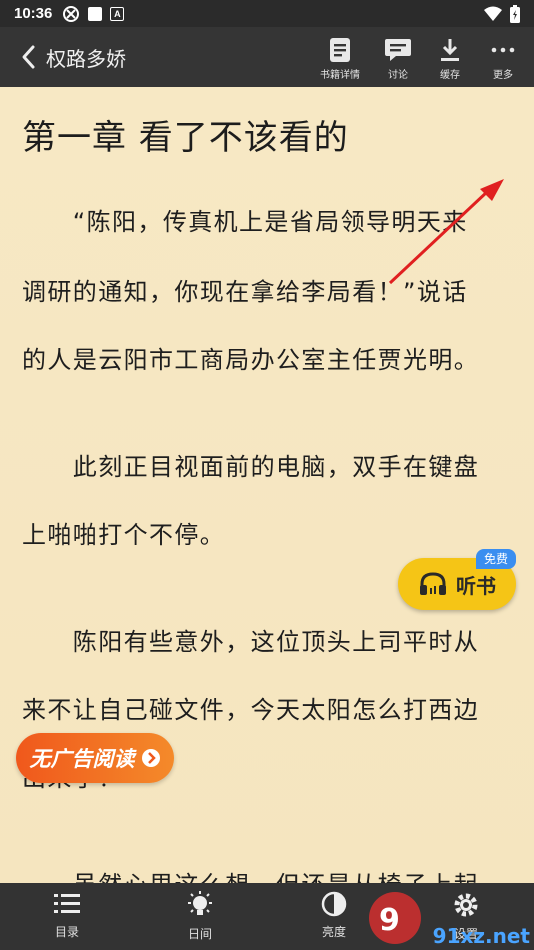  Describe the element at coordinates (33, 13) in the screenshot. I see `status-time: 10:36` at that location.